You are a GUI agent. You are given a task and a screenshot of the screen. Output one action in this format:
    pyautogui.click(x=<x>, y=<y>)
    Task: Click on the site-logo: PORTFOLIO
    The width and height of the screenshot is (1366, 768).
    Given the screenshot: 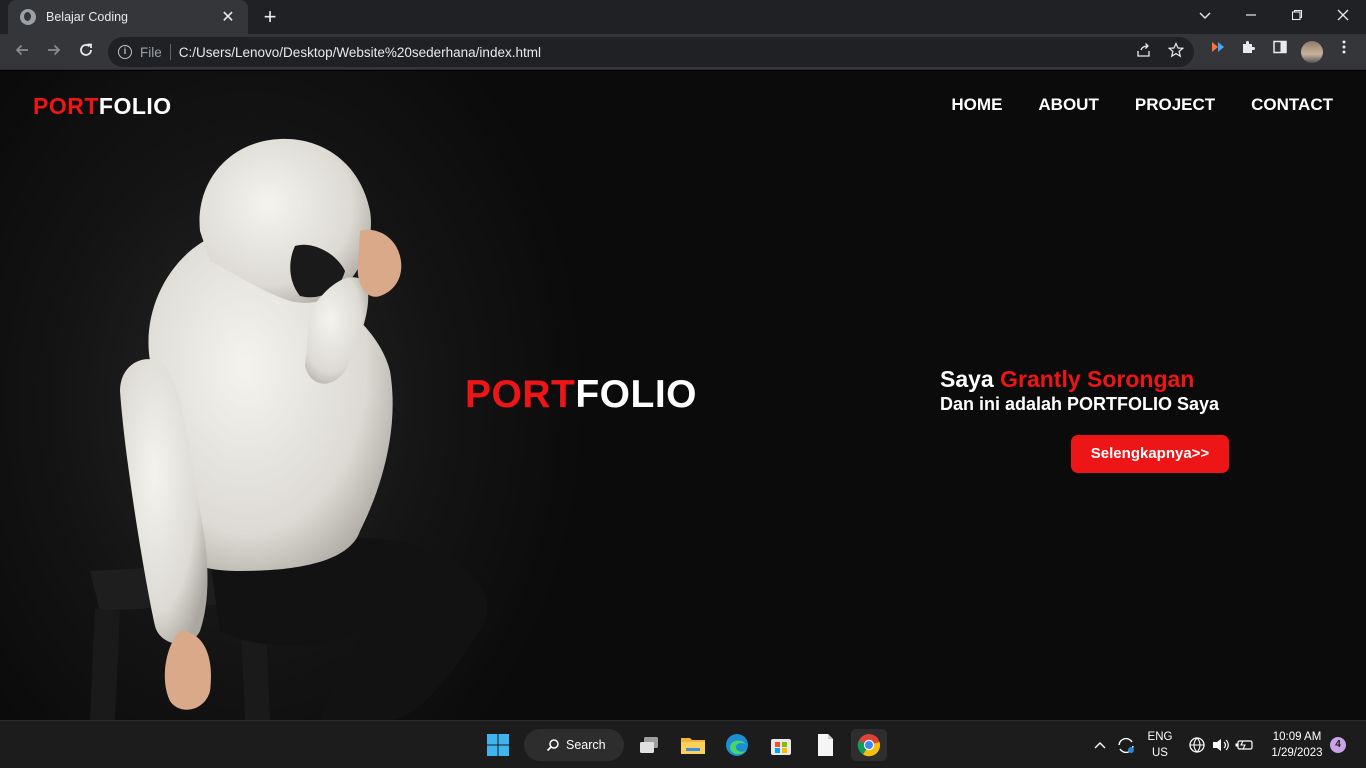 What is the action you would take?
    pyautogui.click(x=102, y=106)
    